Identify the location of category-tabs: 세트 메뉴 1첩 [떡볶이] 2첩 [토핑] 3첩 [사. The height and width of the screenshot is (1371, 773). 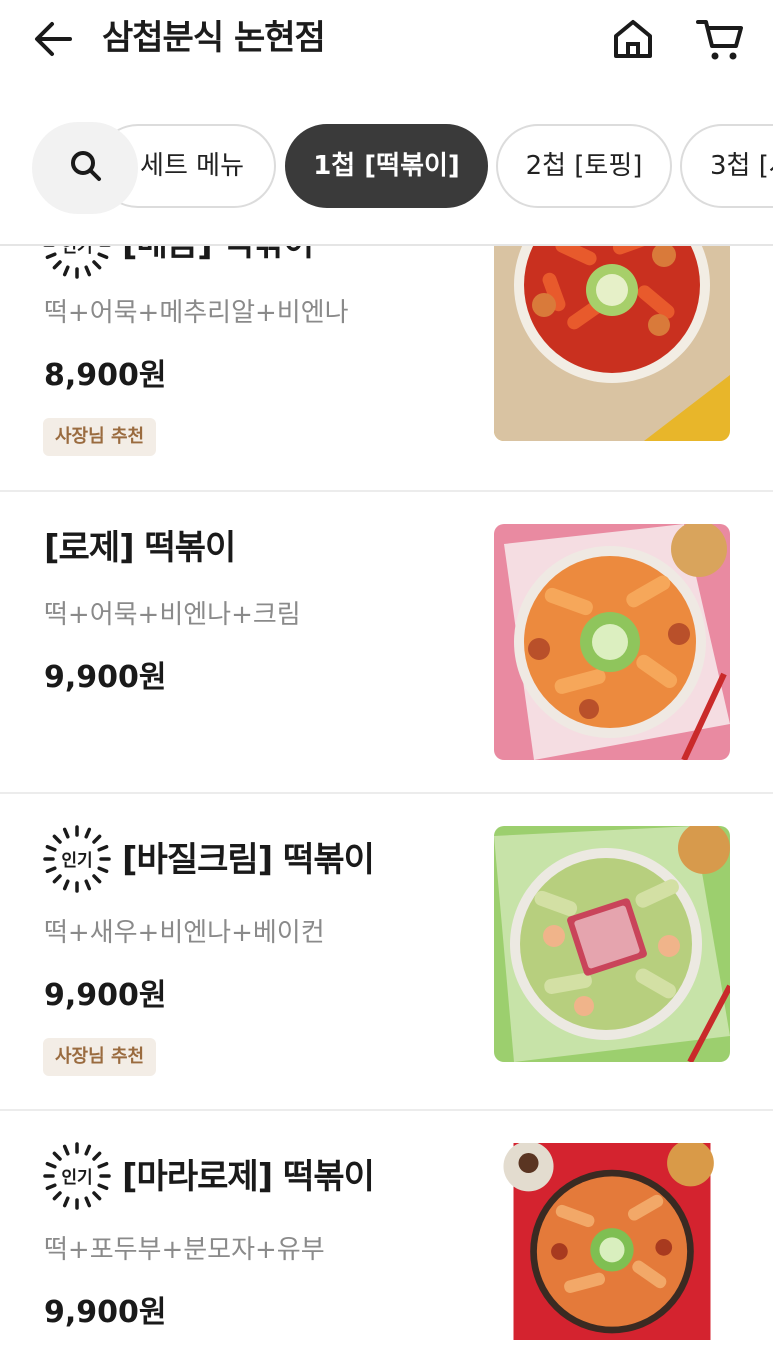
(386, 169).